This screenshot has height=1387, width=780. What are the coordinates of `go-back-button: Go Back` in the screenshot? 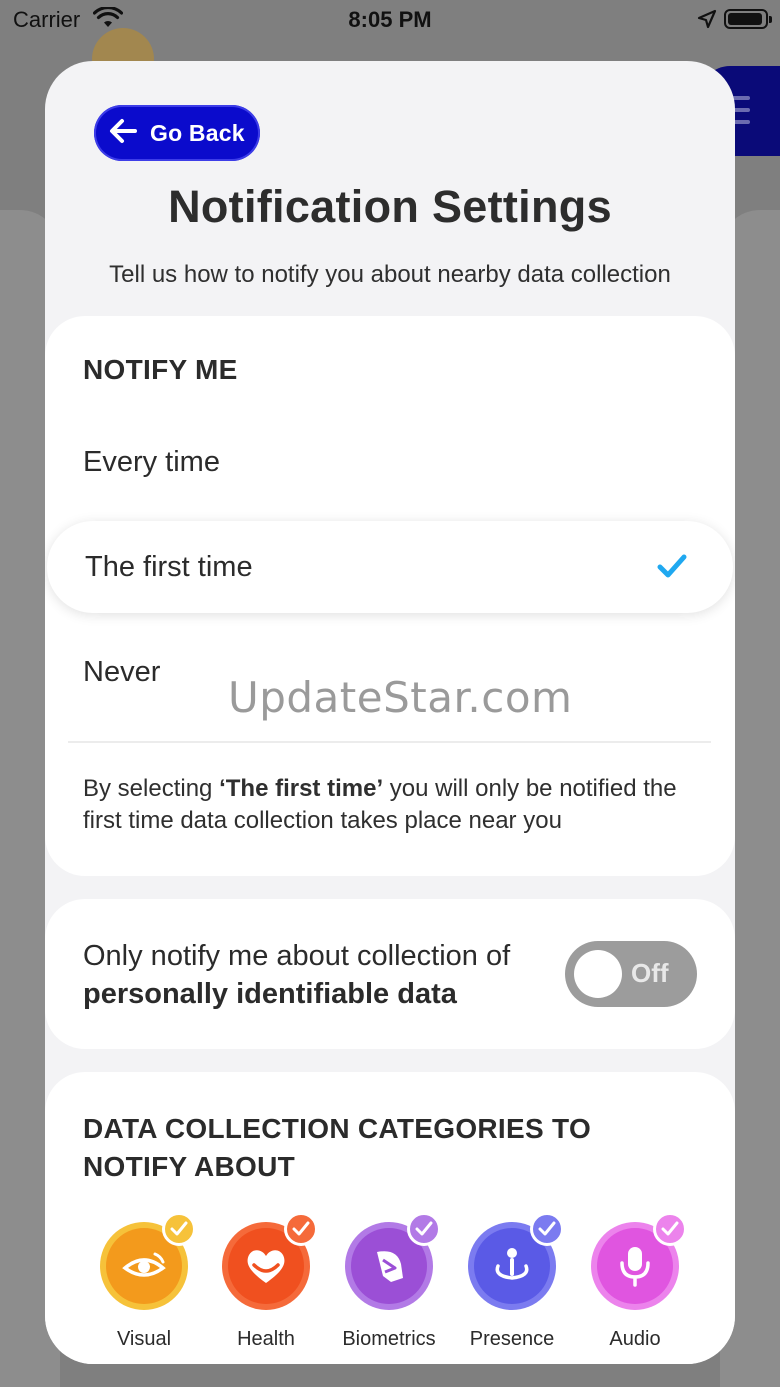 It's located at (177, 133).